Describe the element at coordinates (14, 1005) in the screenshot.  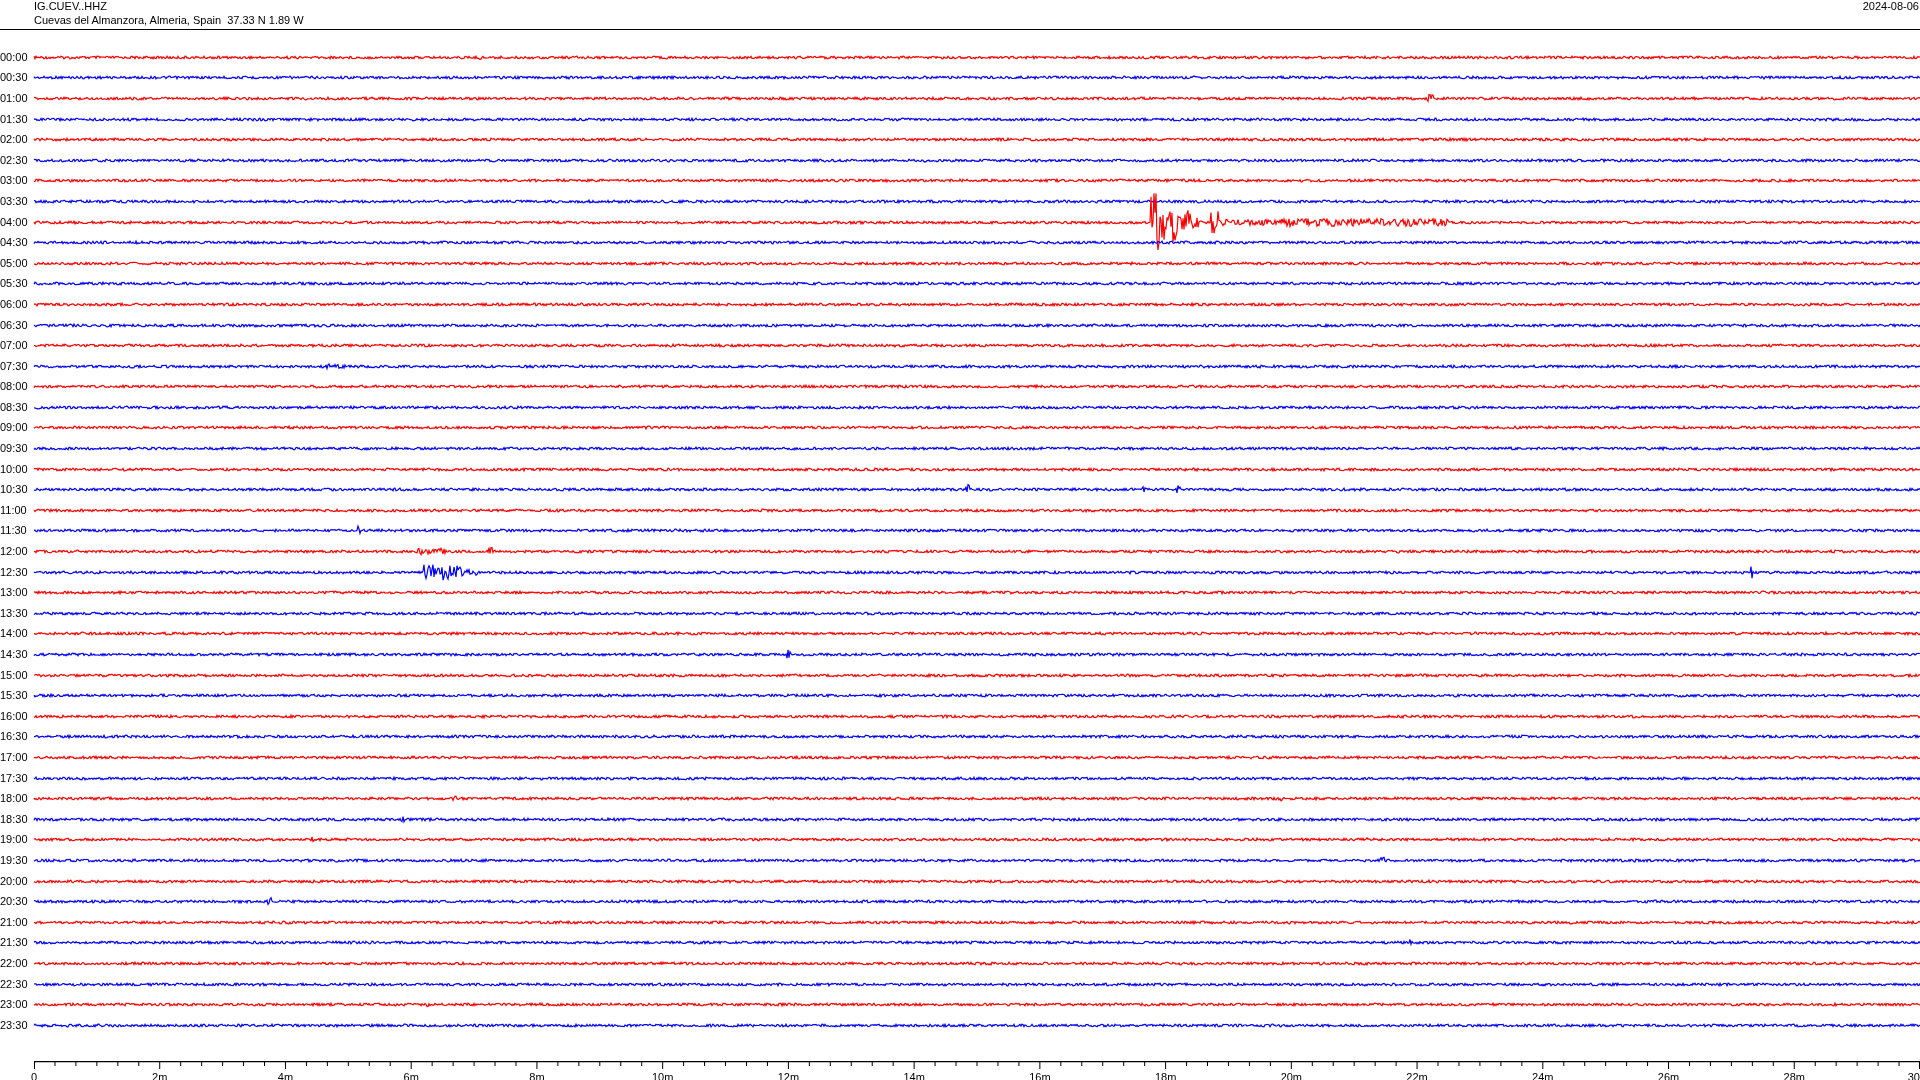
I see `time-label: 23:00` at that location.